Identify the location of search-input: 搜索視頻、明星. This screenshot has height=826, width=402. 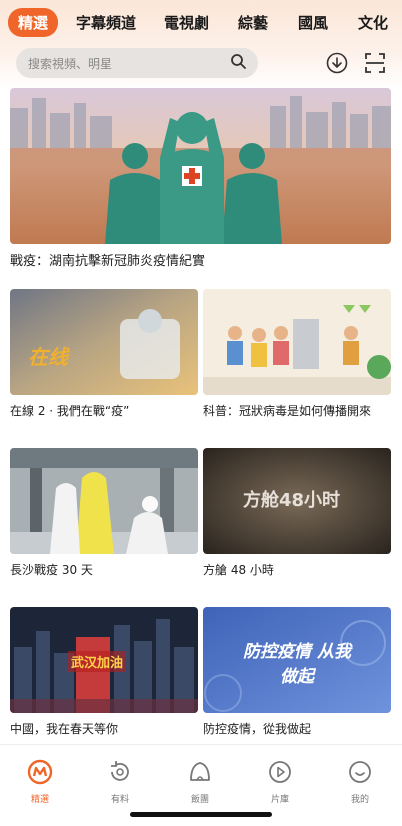
(129, 63).